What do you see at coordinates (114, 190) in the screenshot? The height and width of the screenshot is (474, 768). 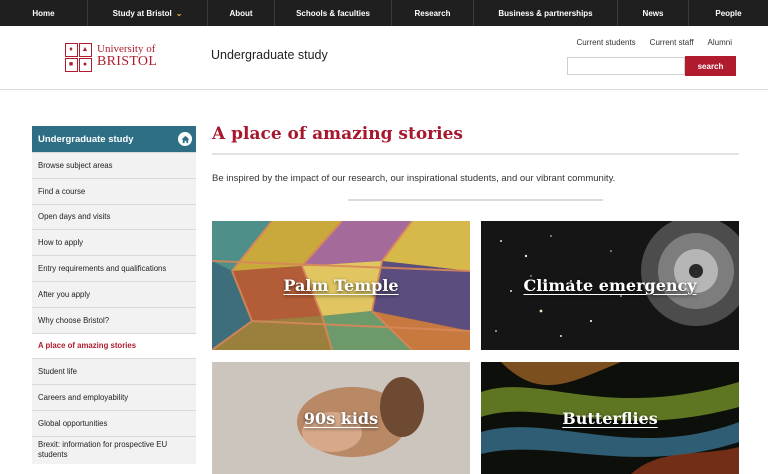 I see `sidebar-item-find-course: Find a course` at bounding box center [114, 190].